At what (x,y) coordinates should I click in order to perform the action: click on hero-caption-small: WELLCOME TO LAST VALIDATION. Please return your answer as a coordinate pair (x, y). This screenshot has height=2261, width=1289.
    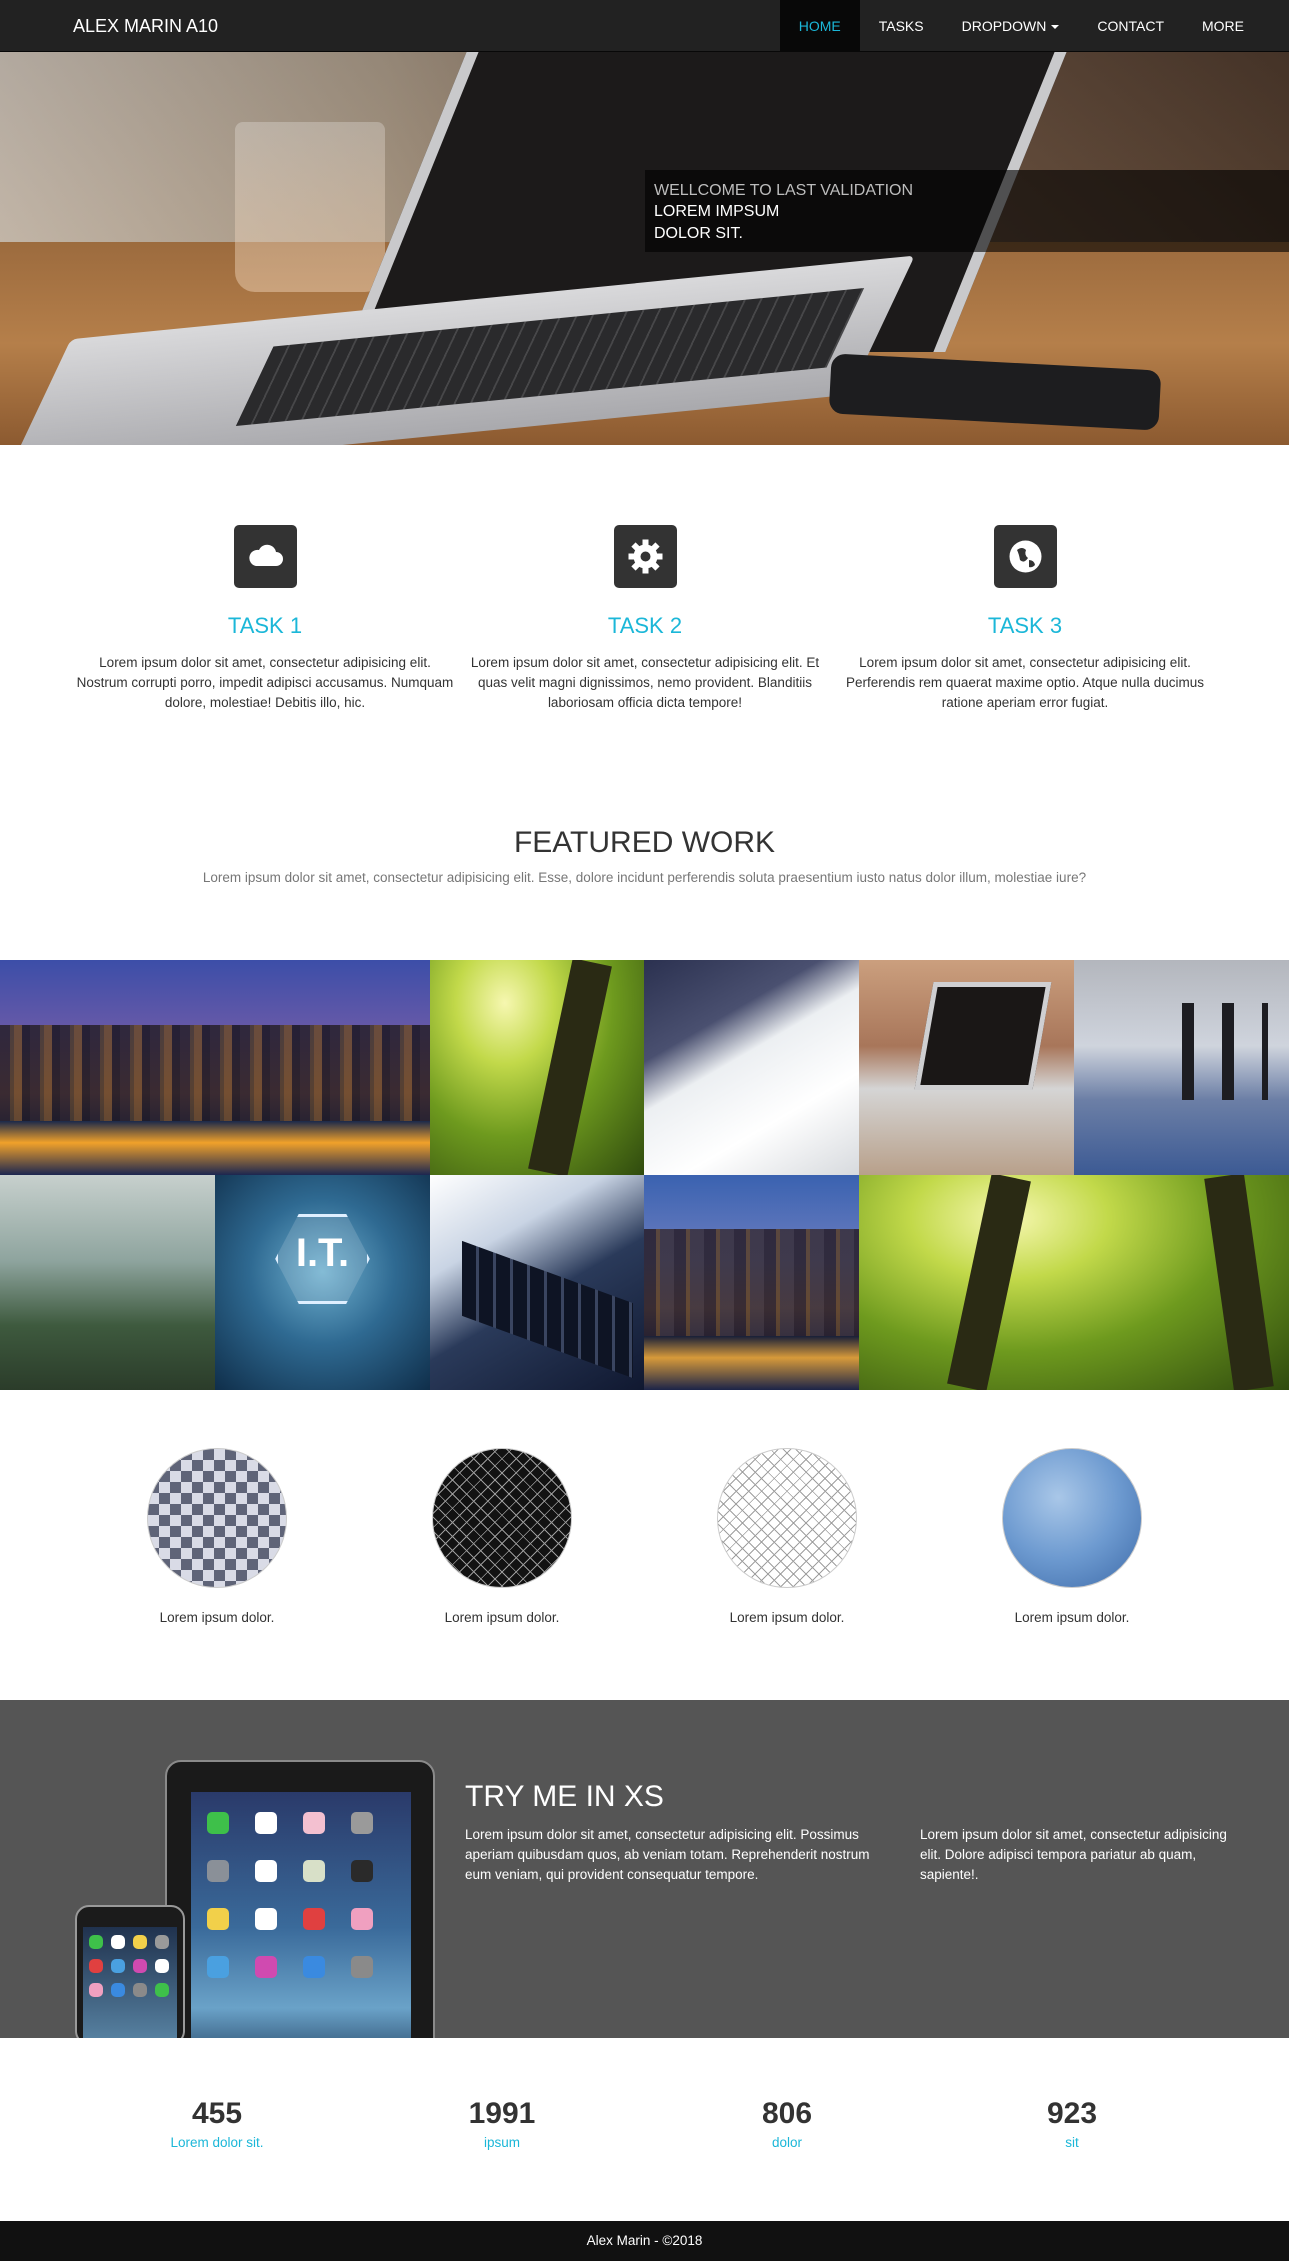
    Looking at the image, I should click on (784, 190).